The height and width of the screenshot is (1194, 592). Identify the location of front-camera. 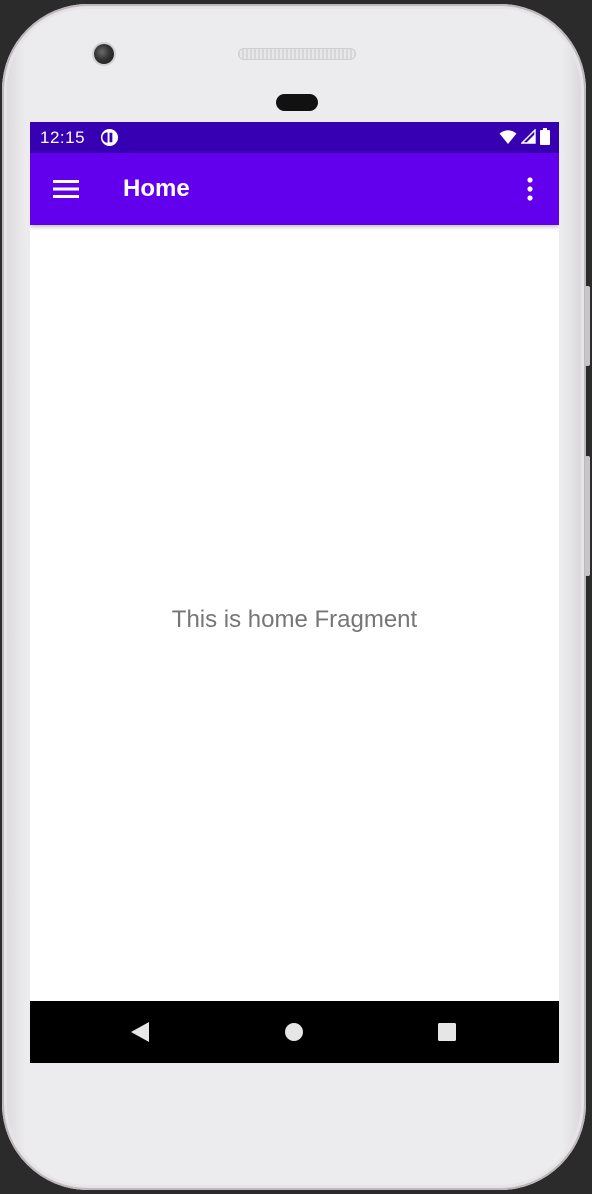
(104, 54).